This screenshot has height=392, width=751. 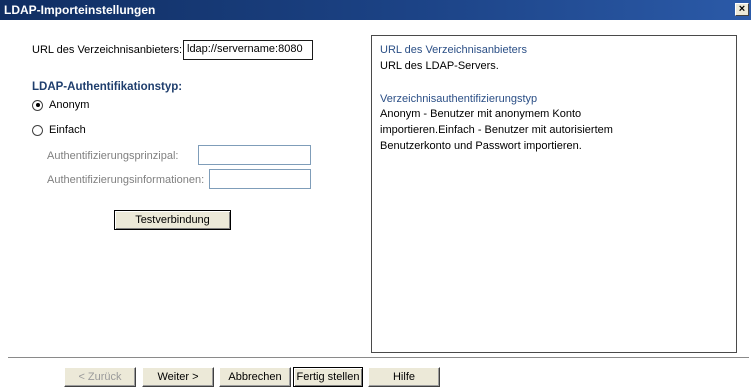 I want to click on radio-anonymous: Anonym, so click(x=60, y=105).